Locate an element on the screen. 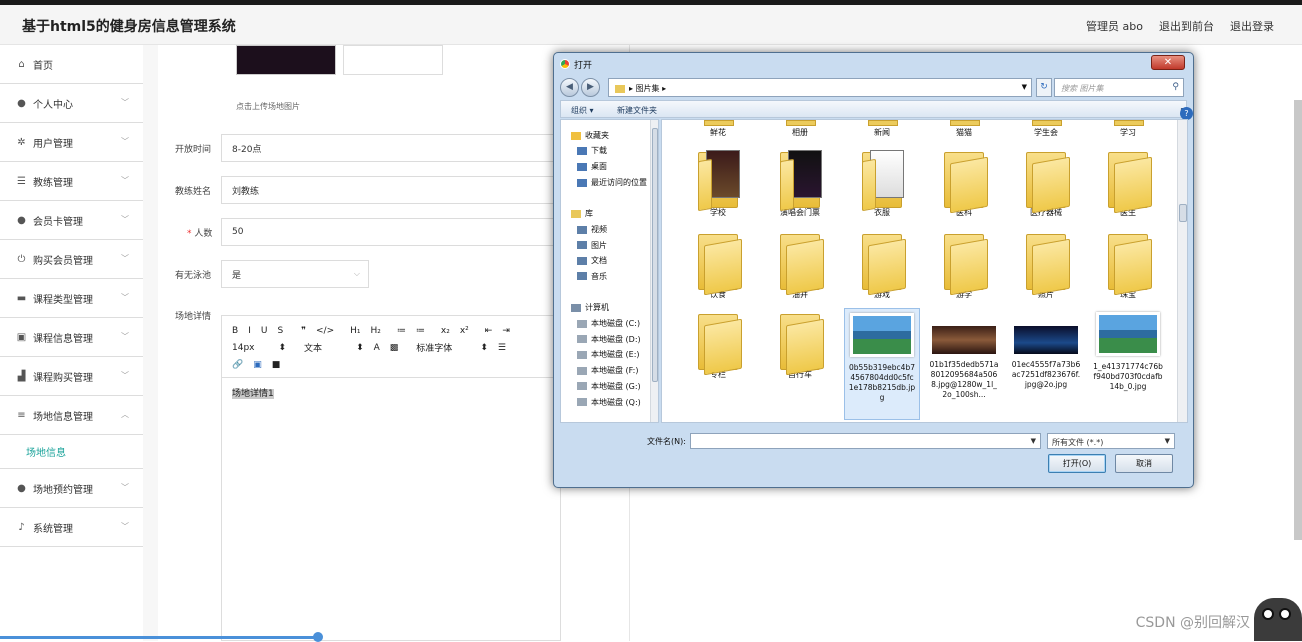 This screenshot has width=1302, height=642. refresh-icon: ↻ is located at coordinates (1044, 87).